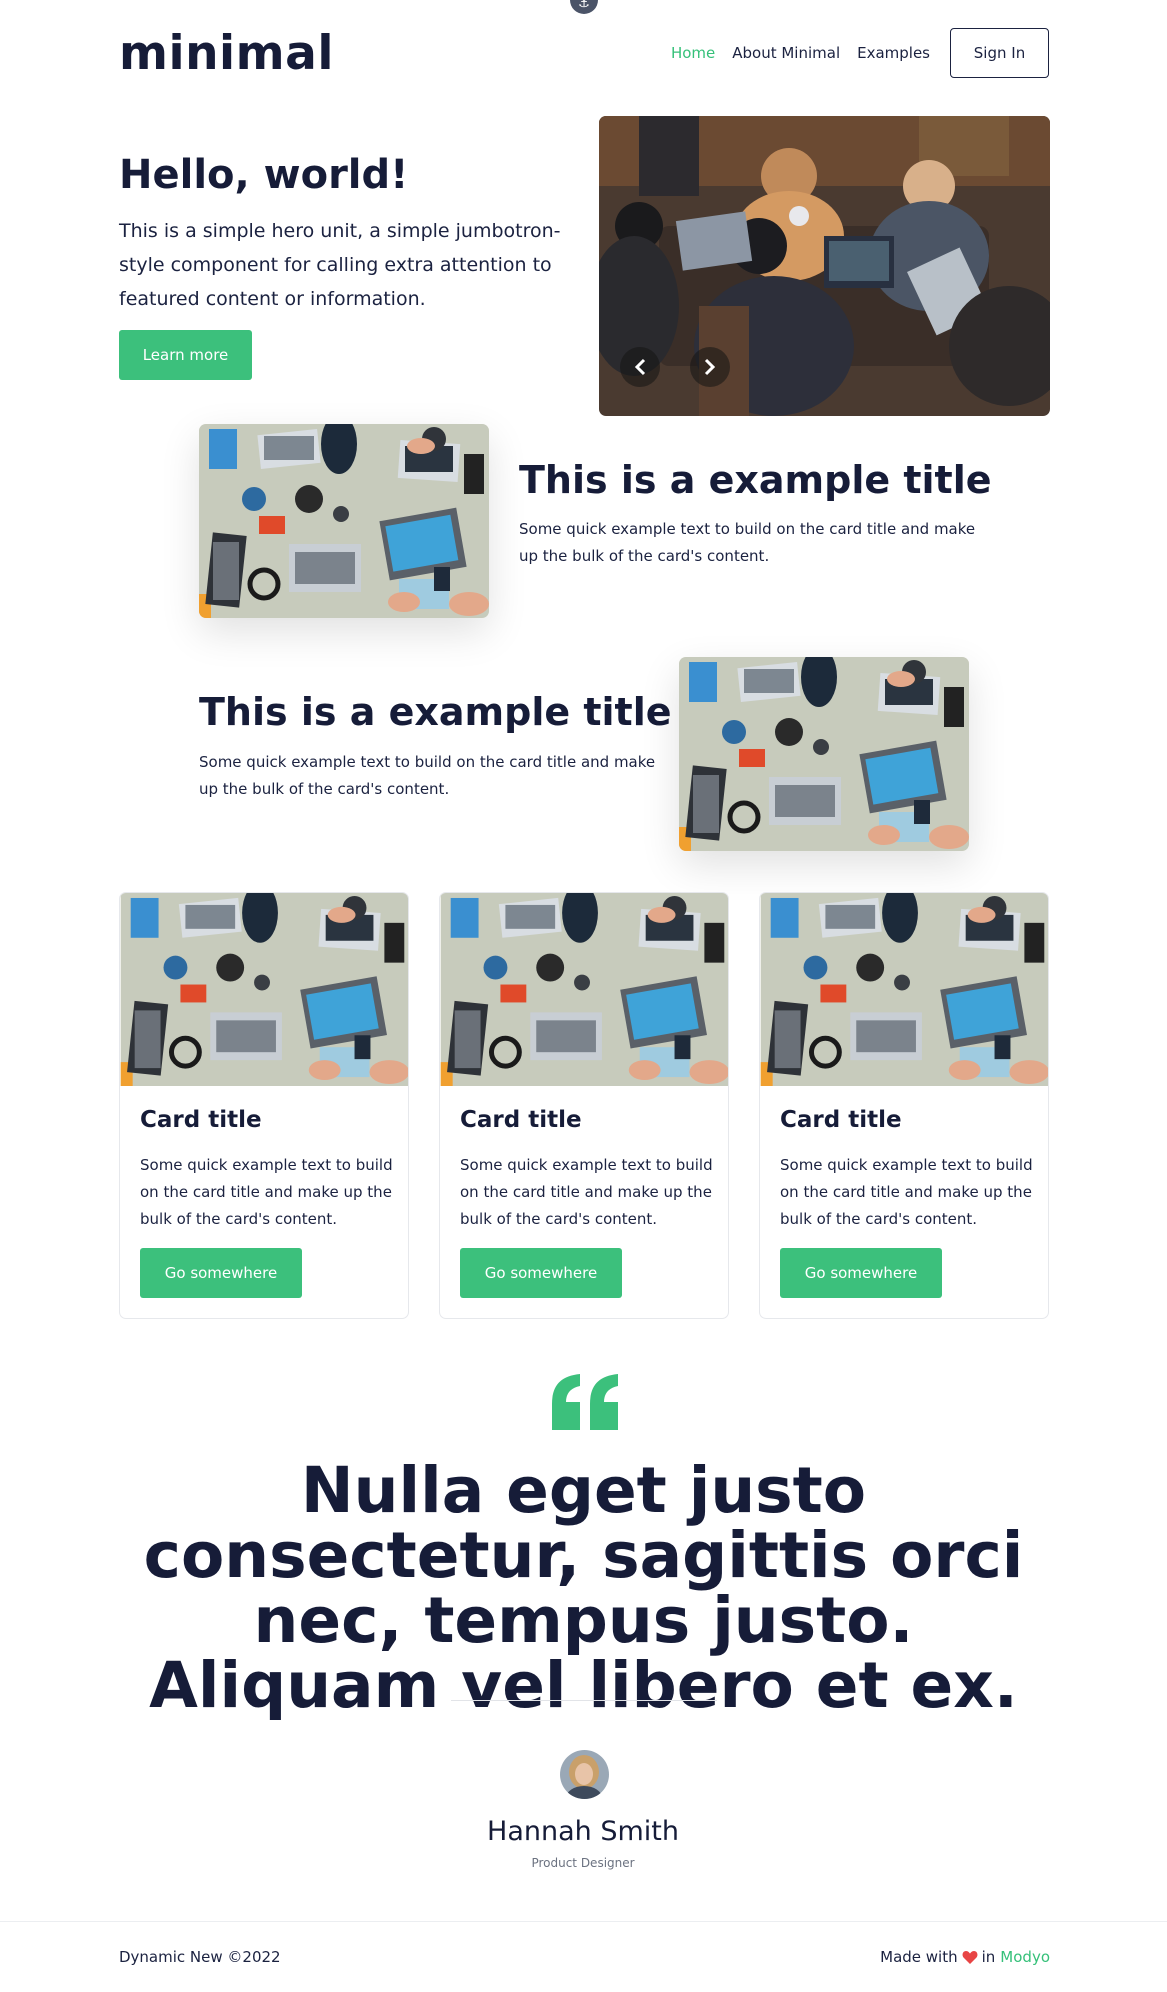 The width and height of the screenshot is (1167, 1992). I want to click on nav-about: About Minimal, so click(786, 53).